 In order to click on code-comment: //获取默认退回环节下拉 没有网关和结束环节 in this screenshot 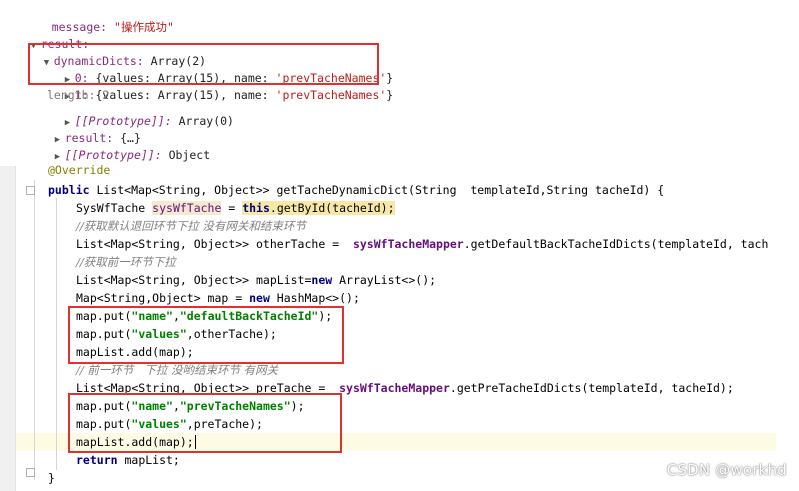, I will do `click(191, 226)`.